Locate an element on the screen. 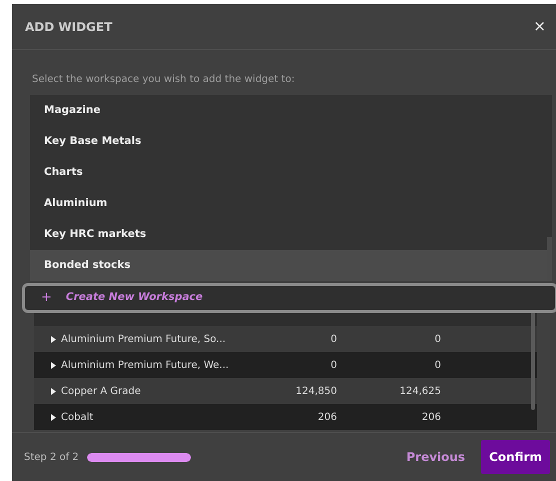 The width and height of the screenshot is (556, 481). table-cell-text: Cobalt is located at coordinates (77, 417).